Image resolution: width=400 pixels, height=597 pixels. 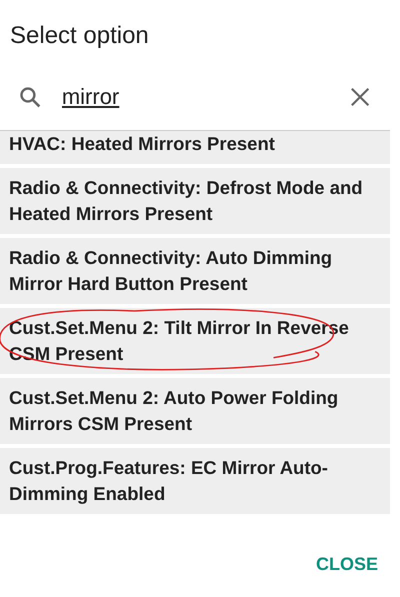 What do you see at coordinates (195, 271) in the screenshot?
I see `option-item: Radio & Connectivity: Auto Dimming Mirror Hard Button Present` at bounding box center [195, 271].